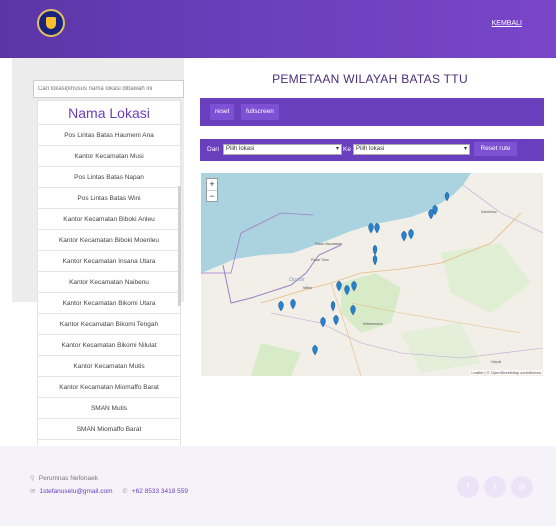 The height and width of the screenshot is (526, 556). Describe the element at coordinates (373, 324) in the screenshot. I see `map-label-town: Kefamenanu` at that location.